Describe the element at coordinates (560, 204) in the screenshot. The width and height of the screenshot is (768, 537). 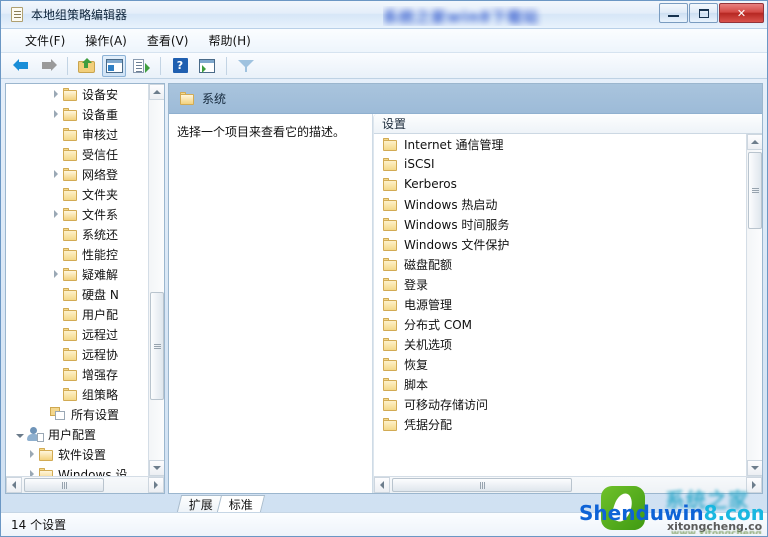
I see `settings-list-item: Windows 热启动` at that location.